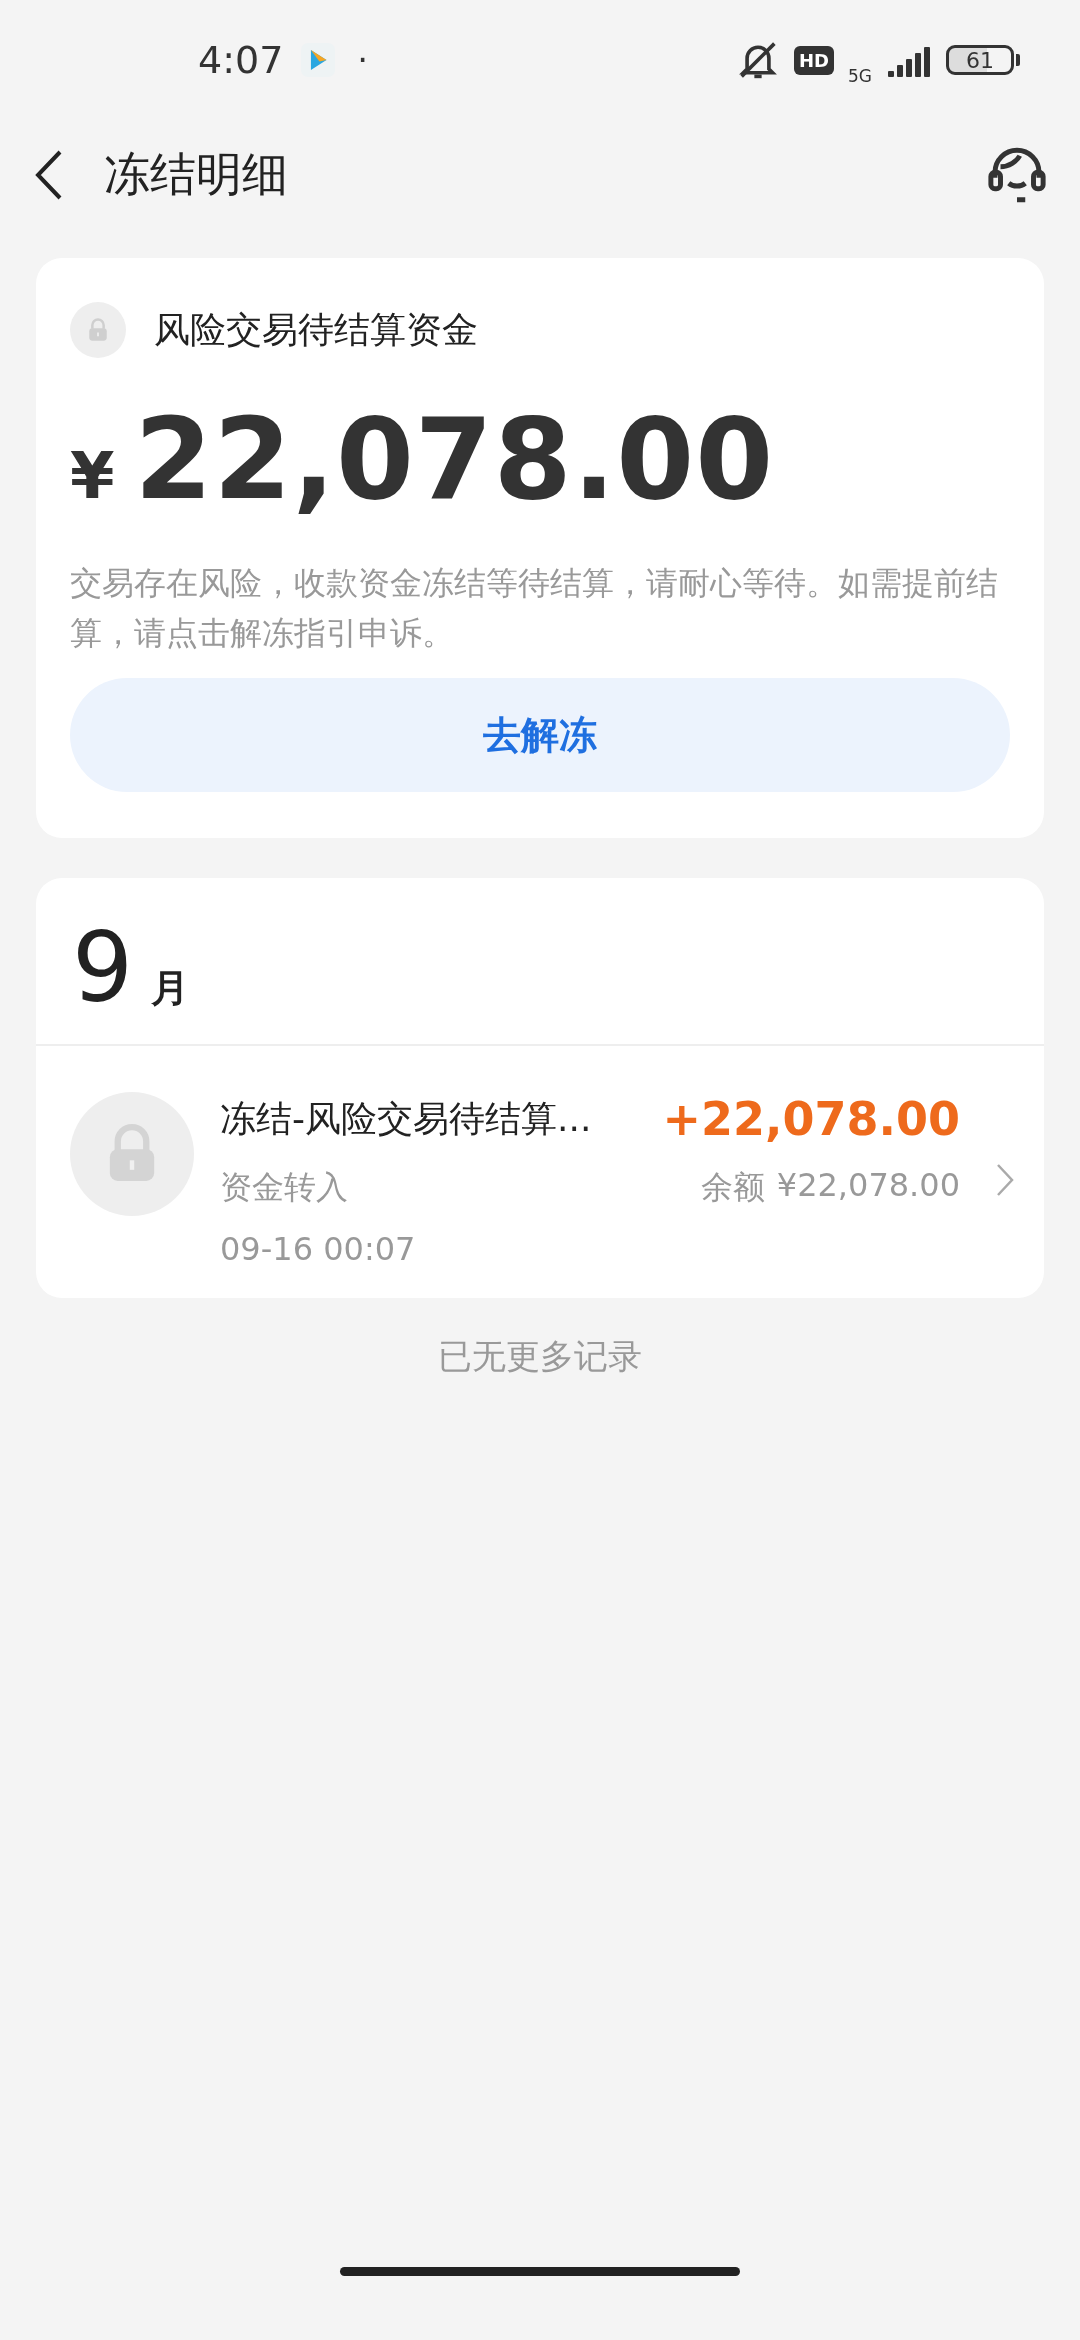 Image resolution: width=1080 pixels, height=2340 pixels. What do you see at coordinates (814, 60) in the screenshot?
I see `hd-badge: HD` at bounding box center [814, 60].